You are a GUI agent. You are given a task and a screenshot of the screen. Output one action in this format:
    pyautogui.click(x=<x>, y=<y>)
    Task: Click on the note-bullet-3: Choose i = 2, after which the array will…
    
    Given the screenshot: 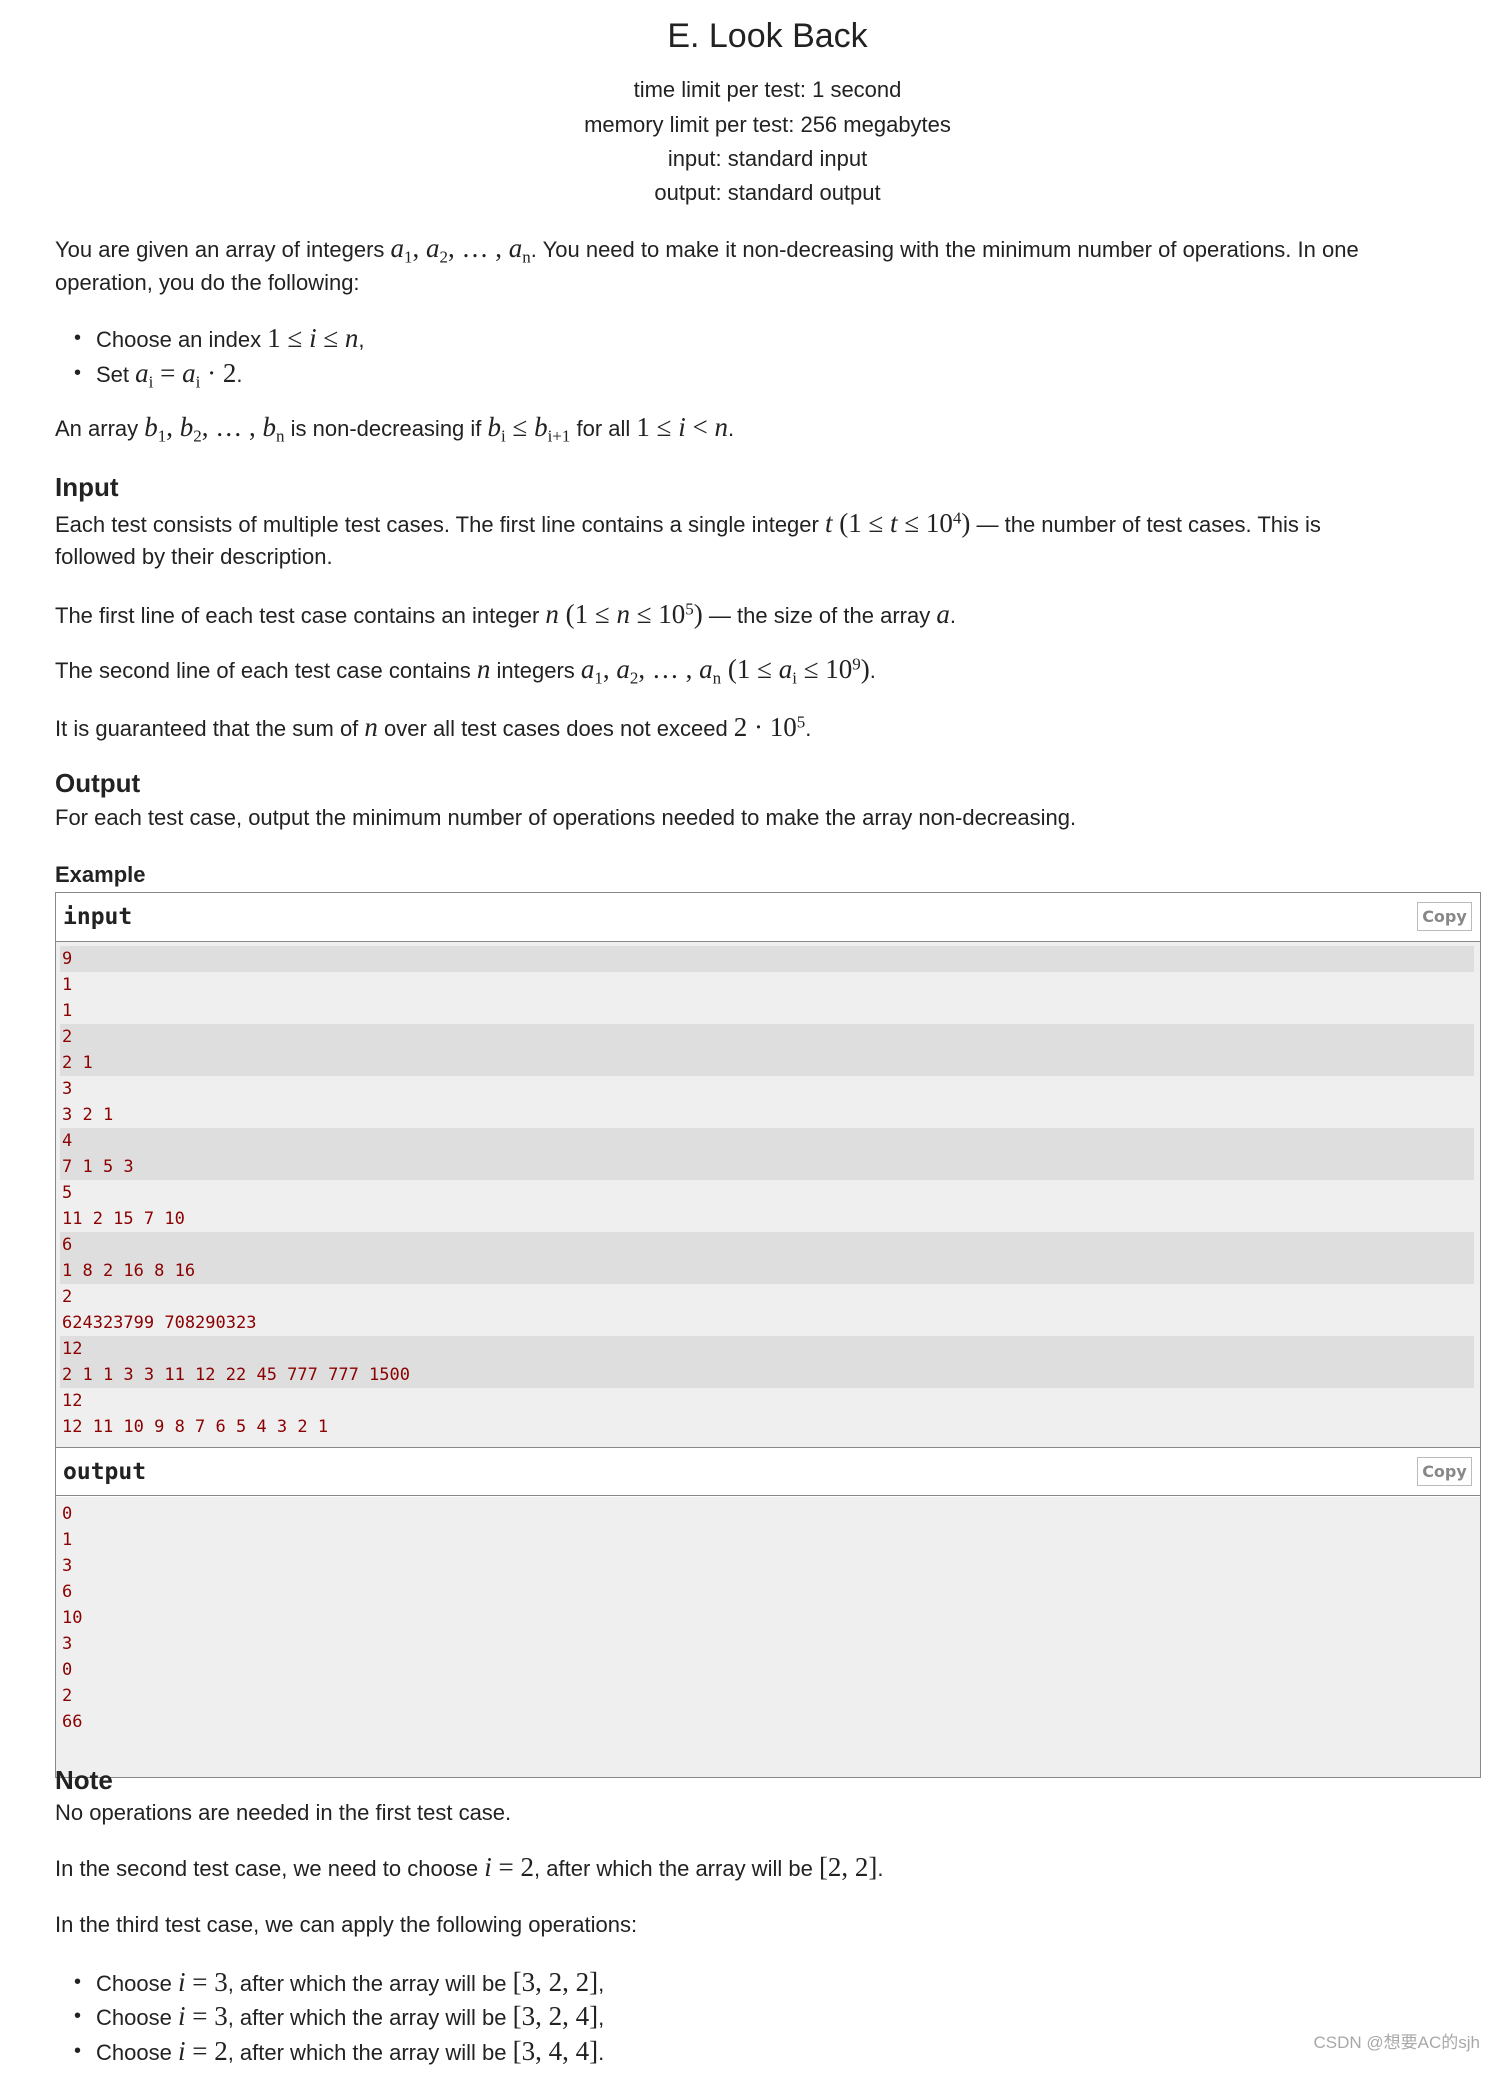 What is the action you would take?
    pyautogui.click(x=339, y=2052)
    